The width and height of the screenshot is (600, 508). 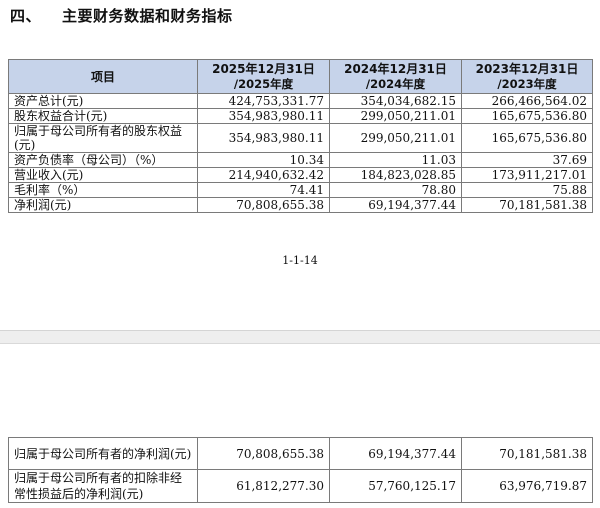 What do you see at coordinates (103, 138) in the screenshot?
I see `row-label: 归属于母公司所有者的股东权益(元)` at bounding box center [103, 138].